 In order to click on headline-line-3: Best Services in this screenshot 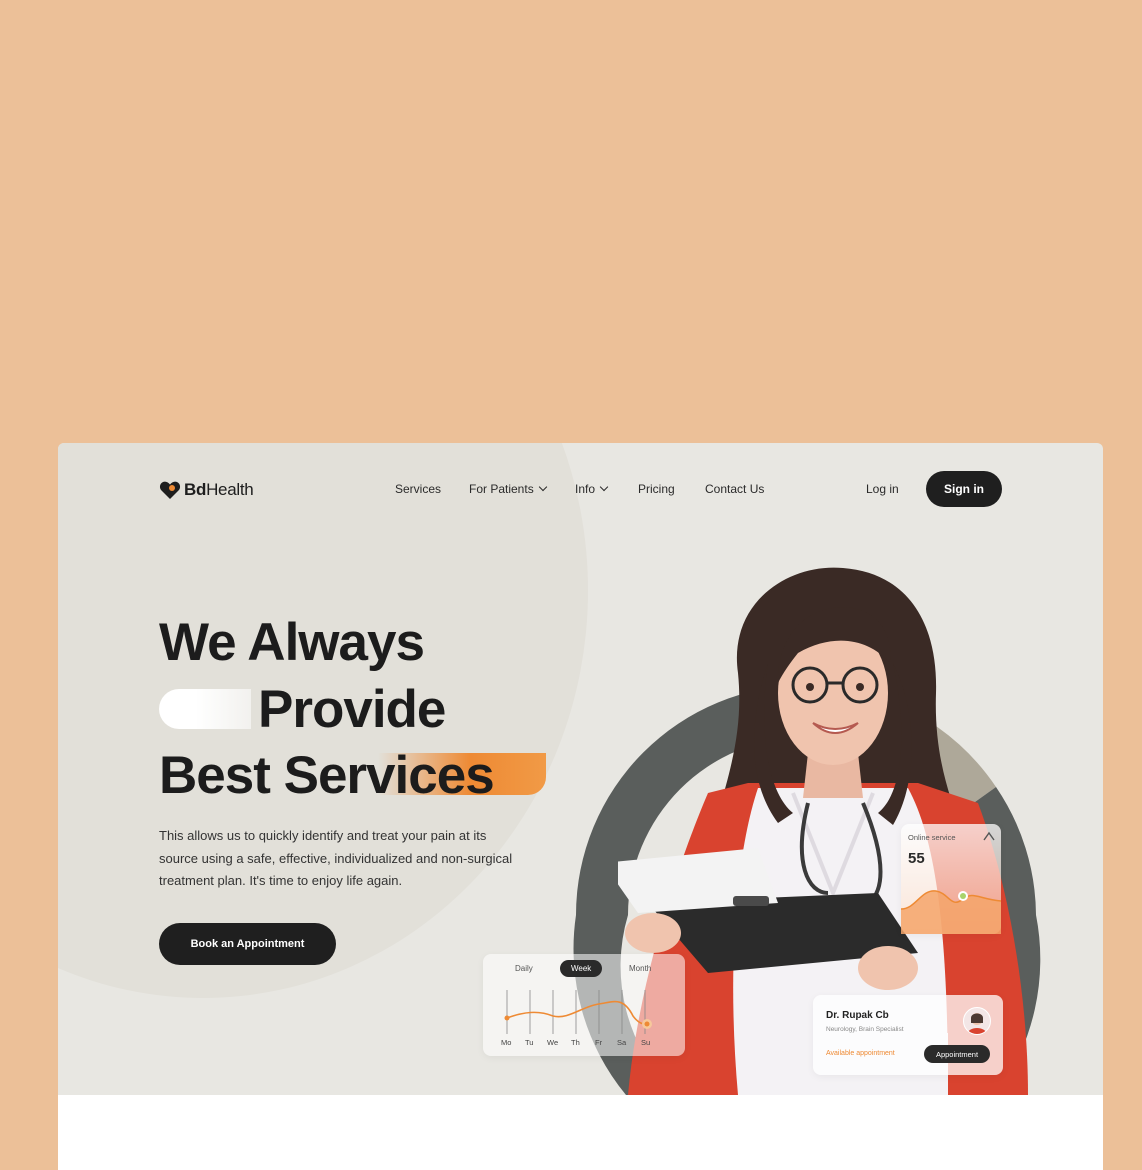, I will do `click(327, 775)`.